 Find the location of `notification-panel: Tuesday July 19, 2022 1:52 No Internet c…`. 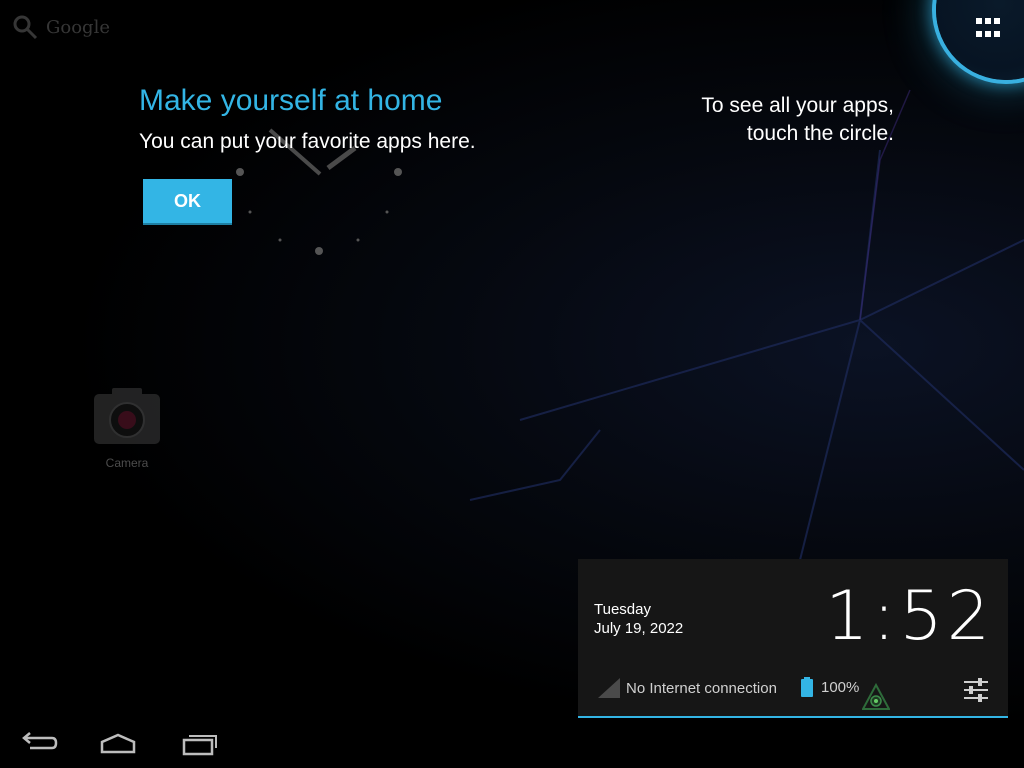

notification-panel: Tuesday July 19, 2022 1:52 No Internet c… is located at coordinates (793, 638).